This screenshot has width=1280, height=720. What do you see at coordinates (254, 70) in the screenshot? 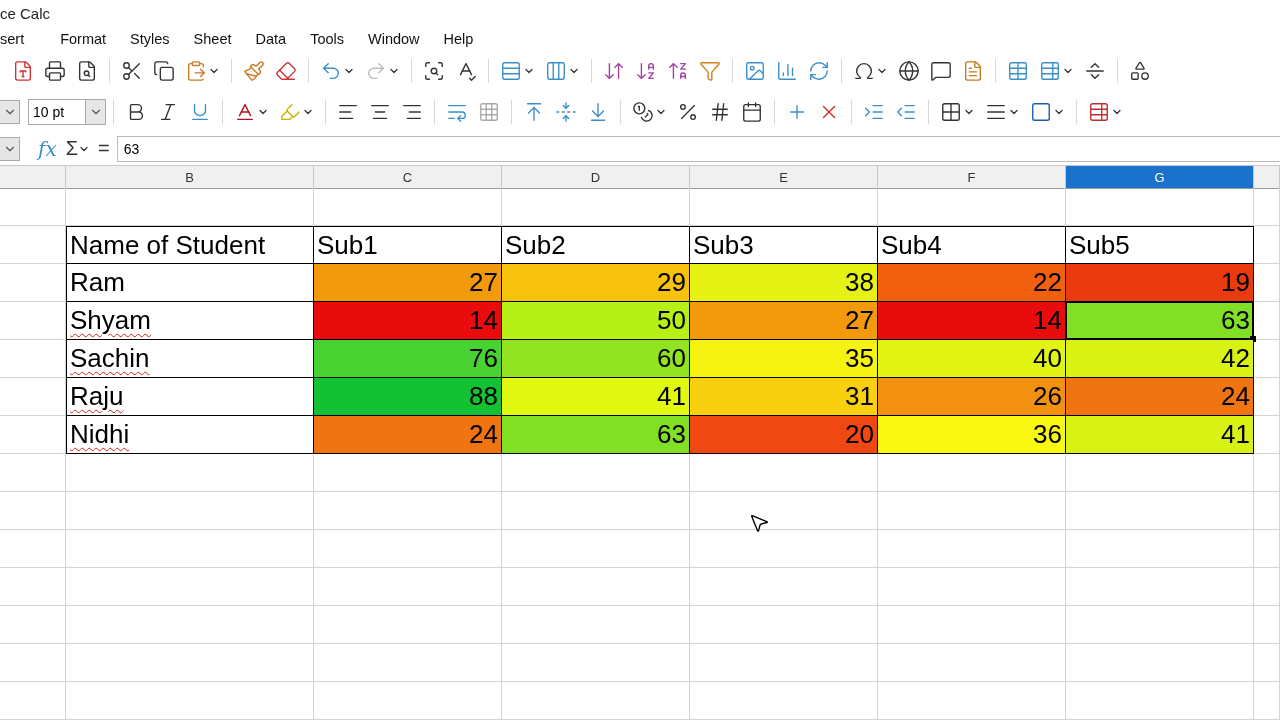
I see `paintbrush-icon` at bounding box center [254, 70].